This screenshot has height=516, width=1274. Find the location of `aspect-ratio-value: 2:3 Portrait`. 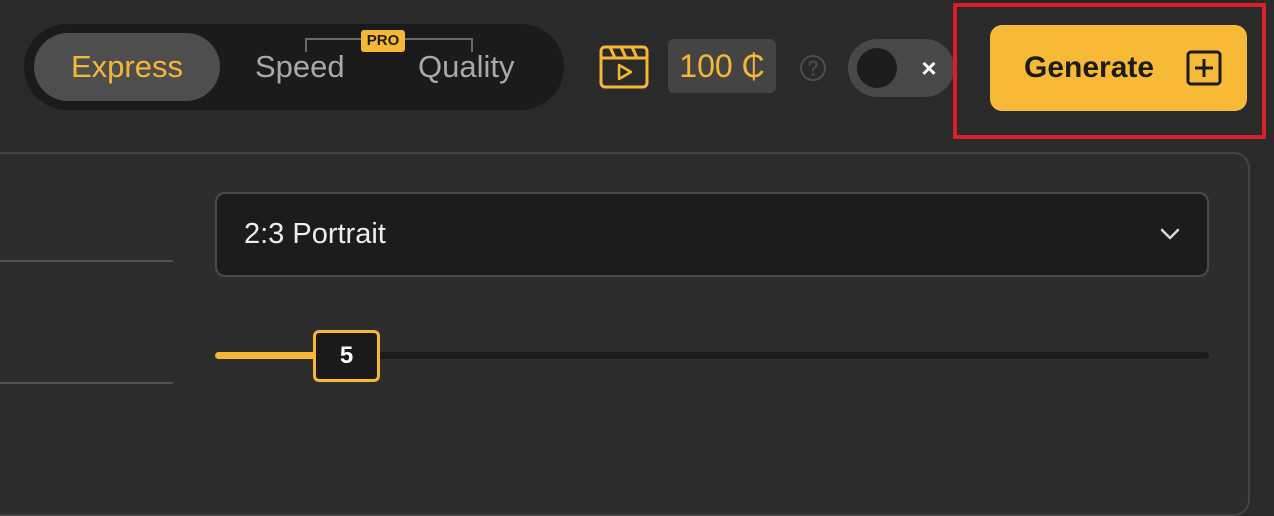

aspect-ratio-value: 2:3 Portrait is located at coordinates (315, 234).